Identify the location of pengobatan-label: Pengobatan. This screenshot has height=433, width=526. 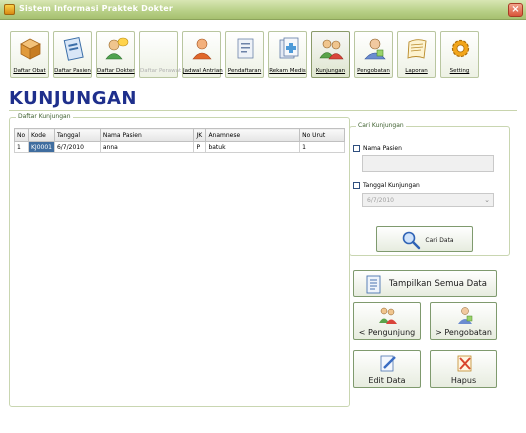
(373, 71).